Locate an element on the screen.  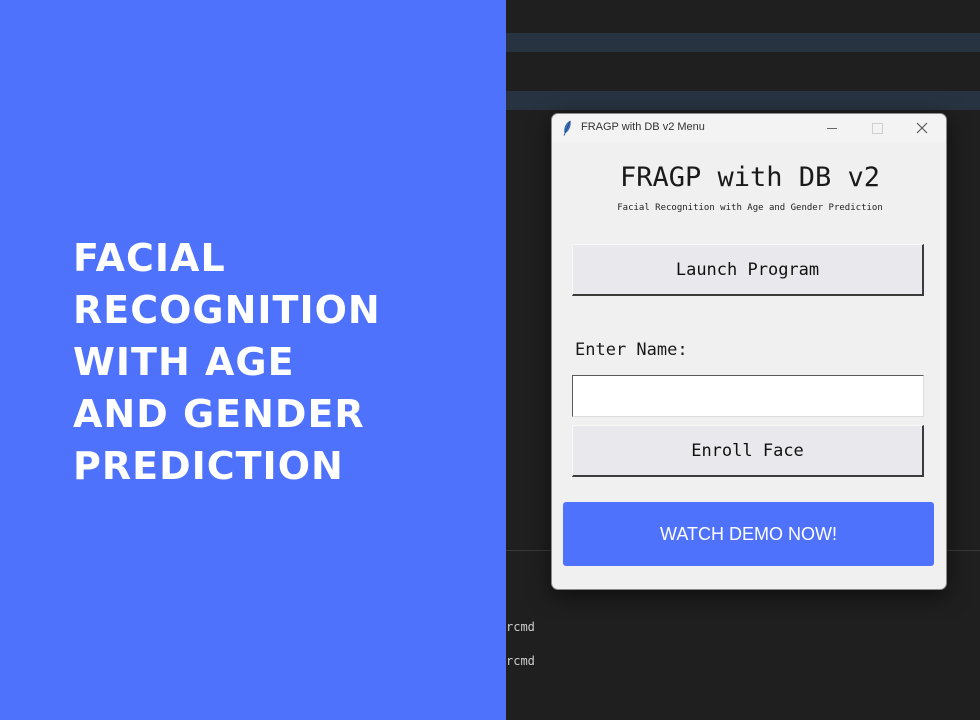
headline-line-3: WITH AGE is located at coordinates (184, 362).